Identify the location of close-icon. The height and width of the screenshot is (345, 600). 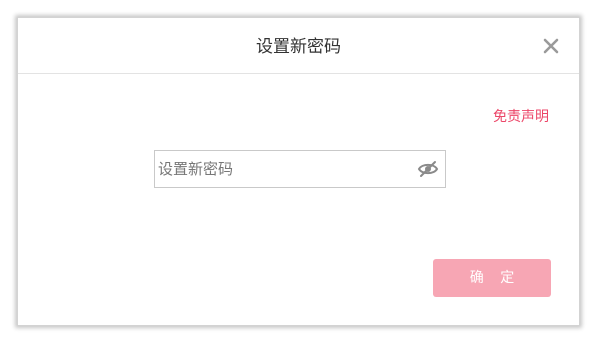
(551, 46).